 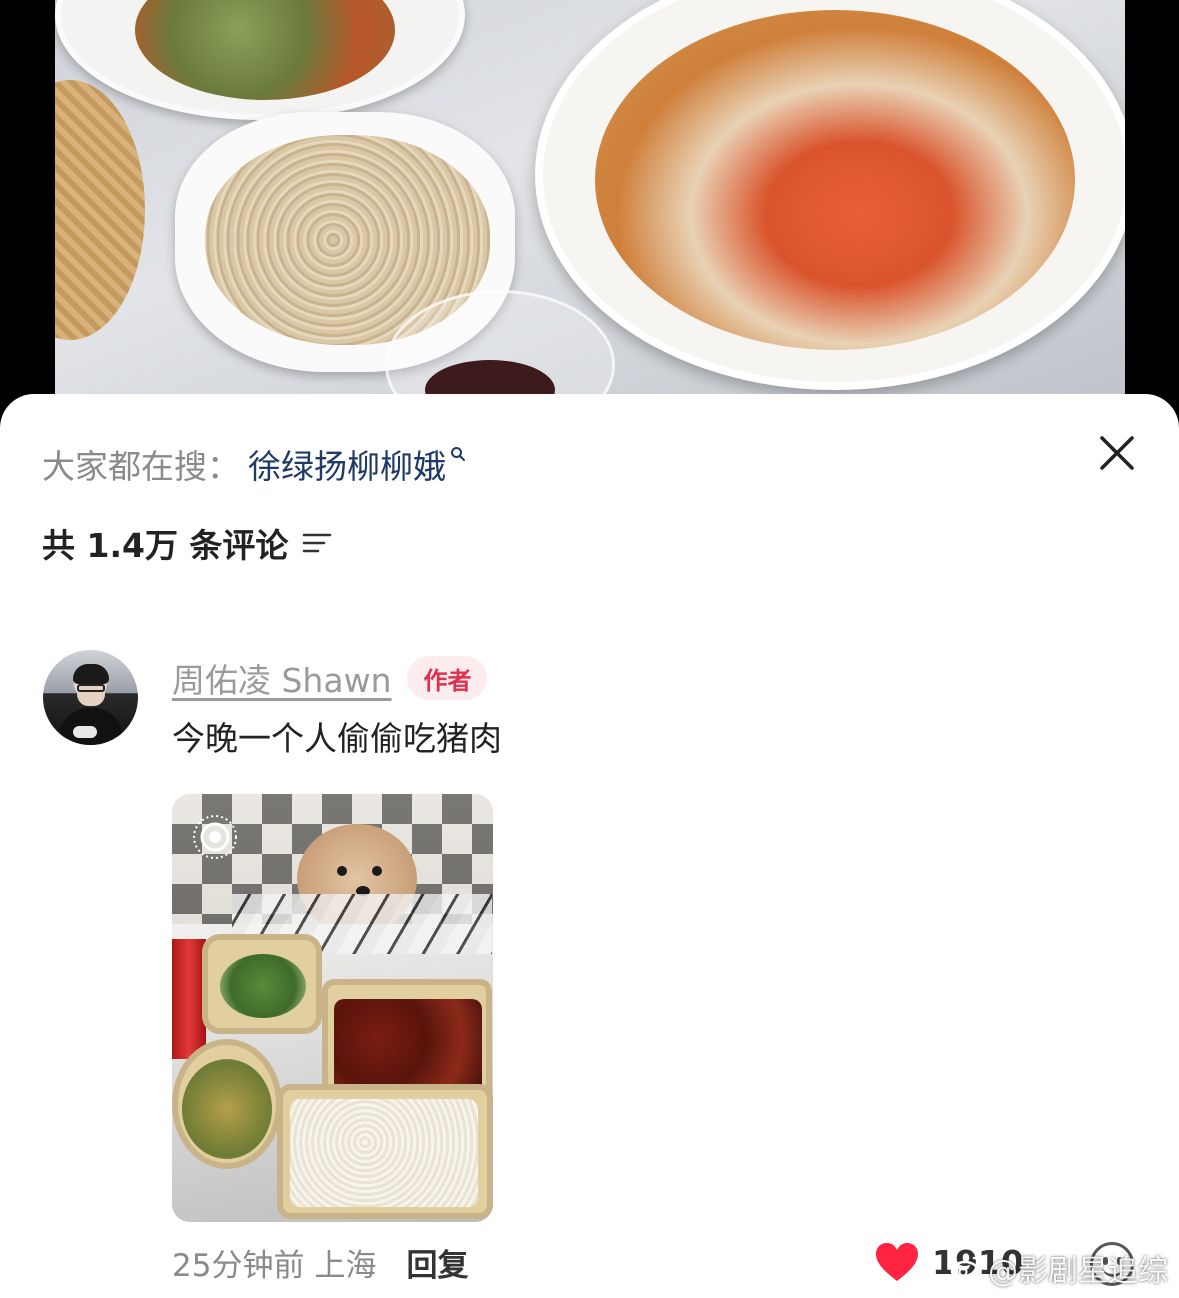 What do you see at coordinates (165, 545) in the screenshot?
I see `comment-count-label: 共 1.4万 条评论` at bounding box center [165, 545].